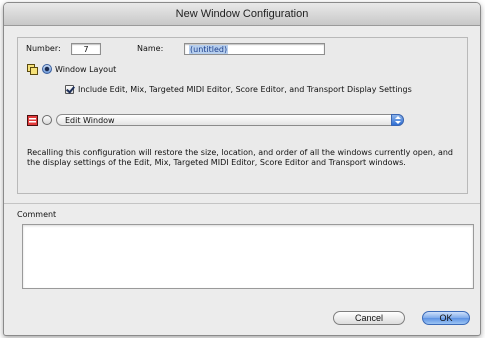  What do you see at coordinates (86, 49) in the screenshot?
I see `number-field: 7` at bounding box center [86, 49].